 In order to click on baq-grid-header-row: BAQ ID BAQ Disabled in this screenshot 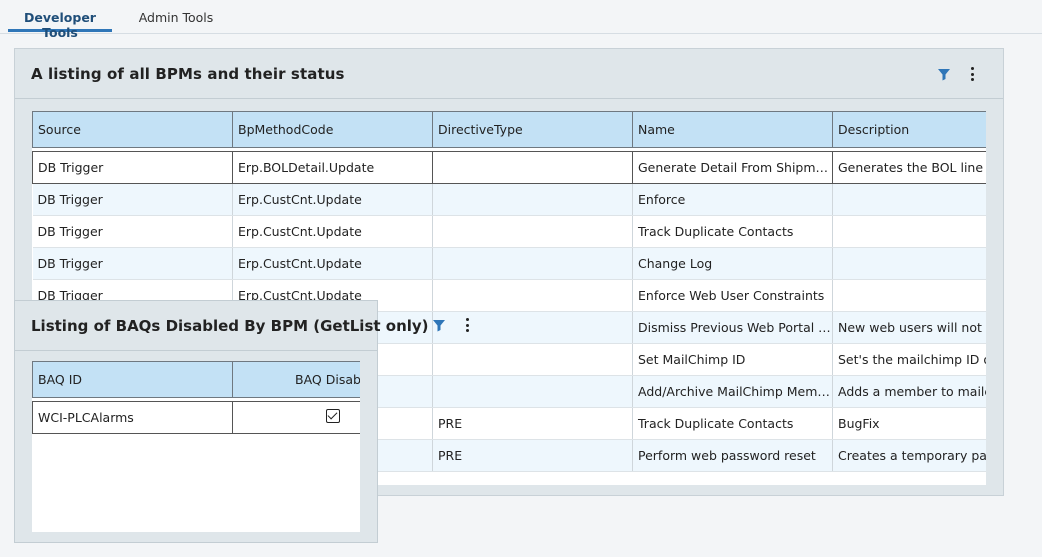, I will do `click(196, 379)`.